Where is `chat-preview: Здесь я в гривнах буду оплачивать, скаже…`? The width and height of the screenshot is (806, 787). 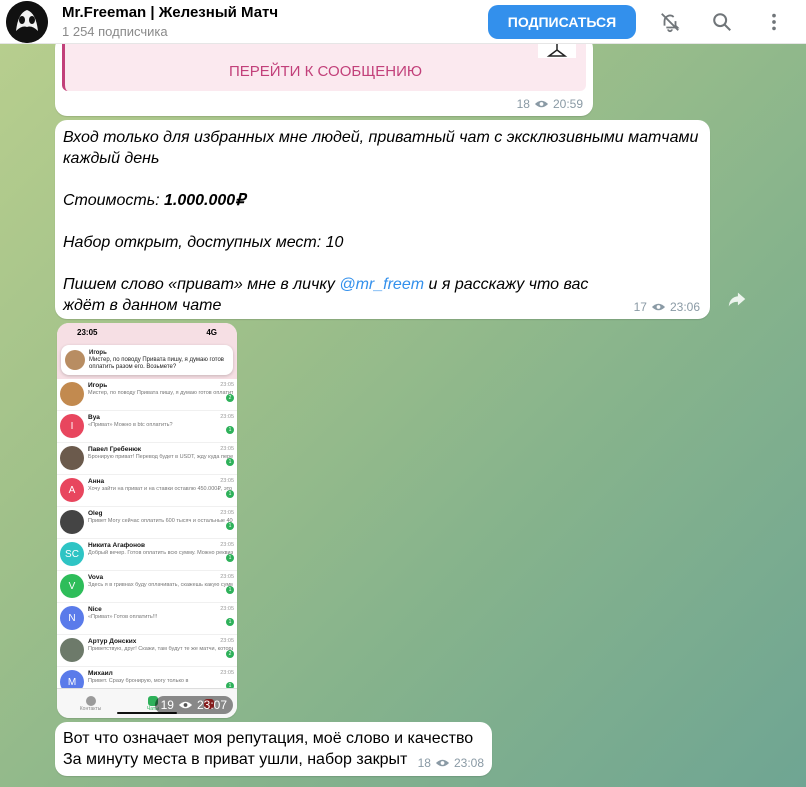 chat-preview: Здесь я в гривнах буду оплачивать, скаже… is located at coordinates (160, 585).